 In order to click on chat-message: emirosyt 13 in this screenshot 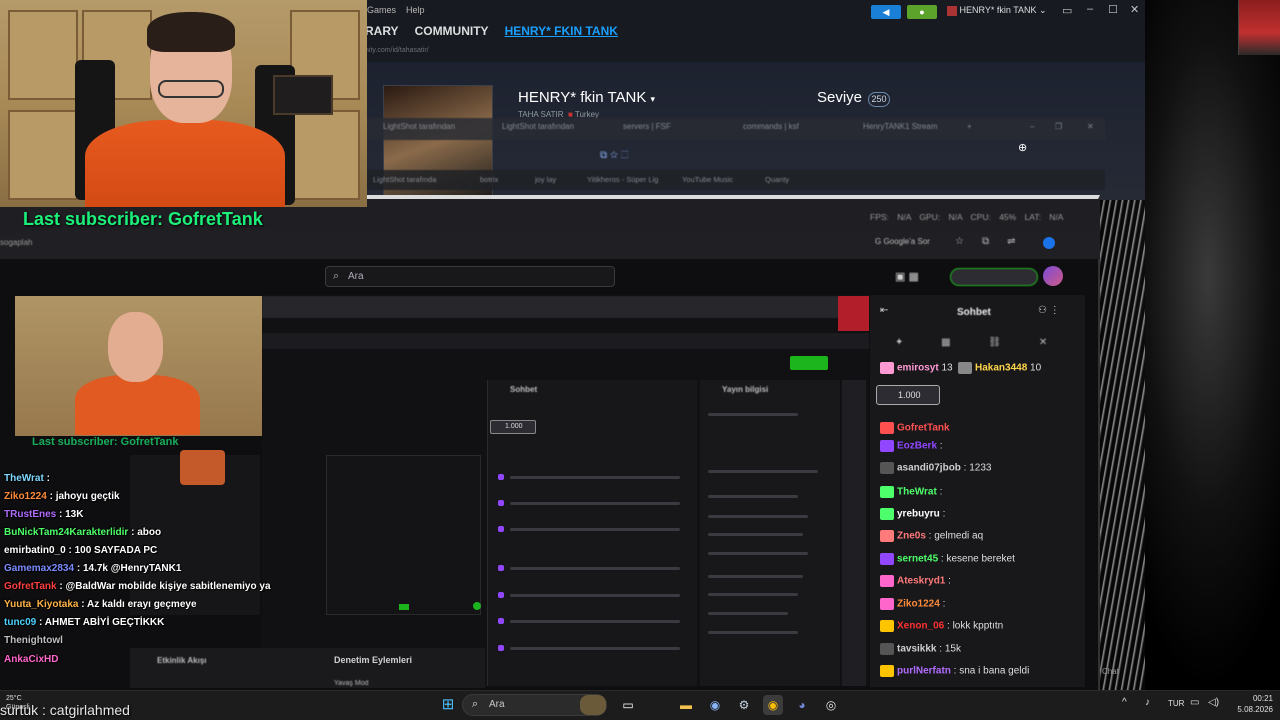, I will do `click(916, 368)`.